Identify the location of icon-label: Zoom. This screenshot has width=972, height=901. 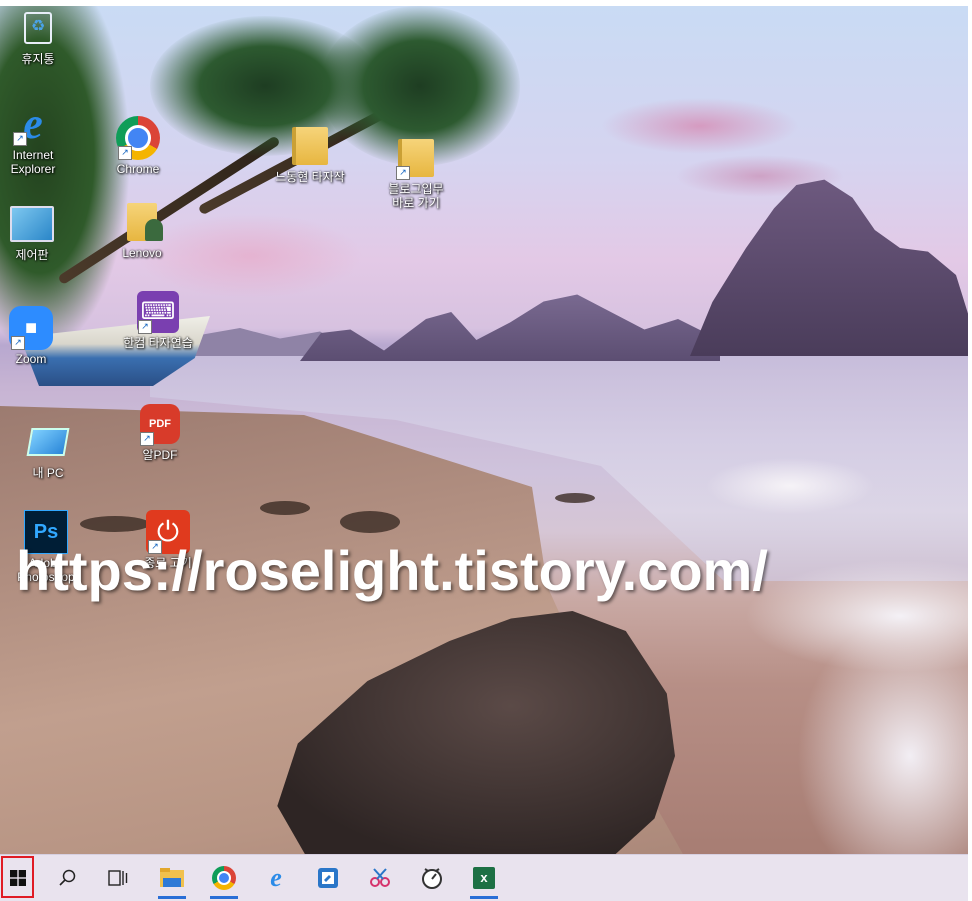
(31, 359).